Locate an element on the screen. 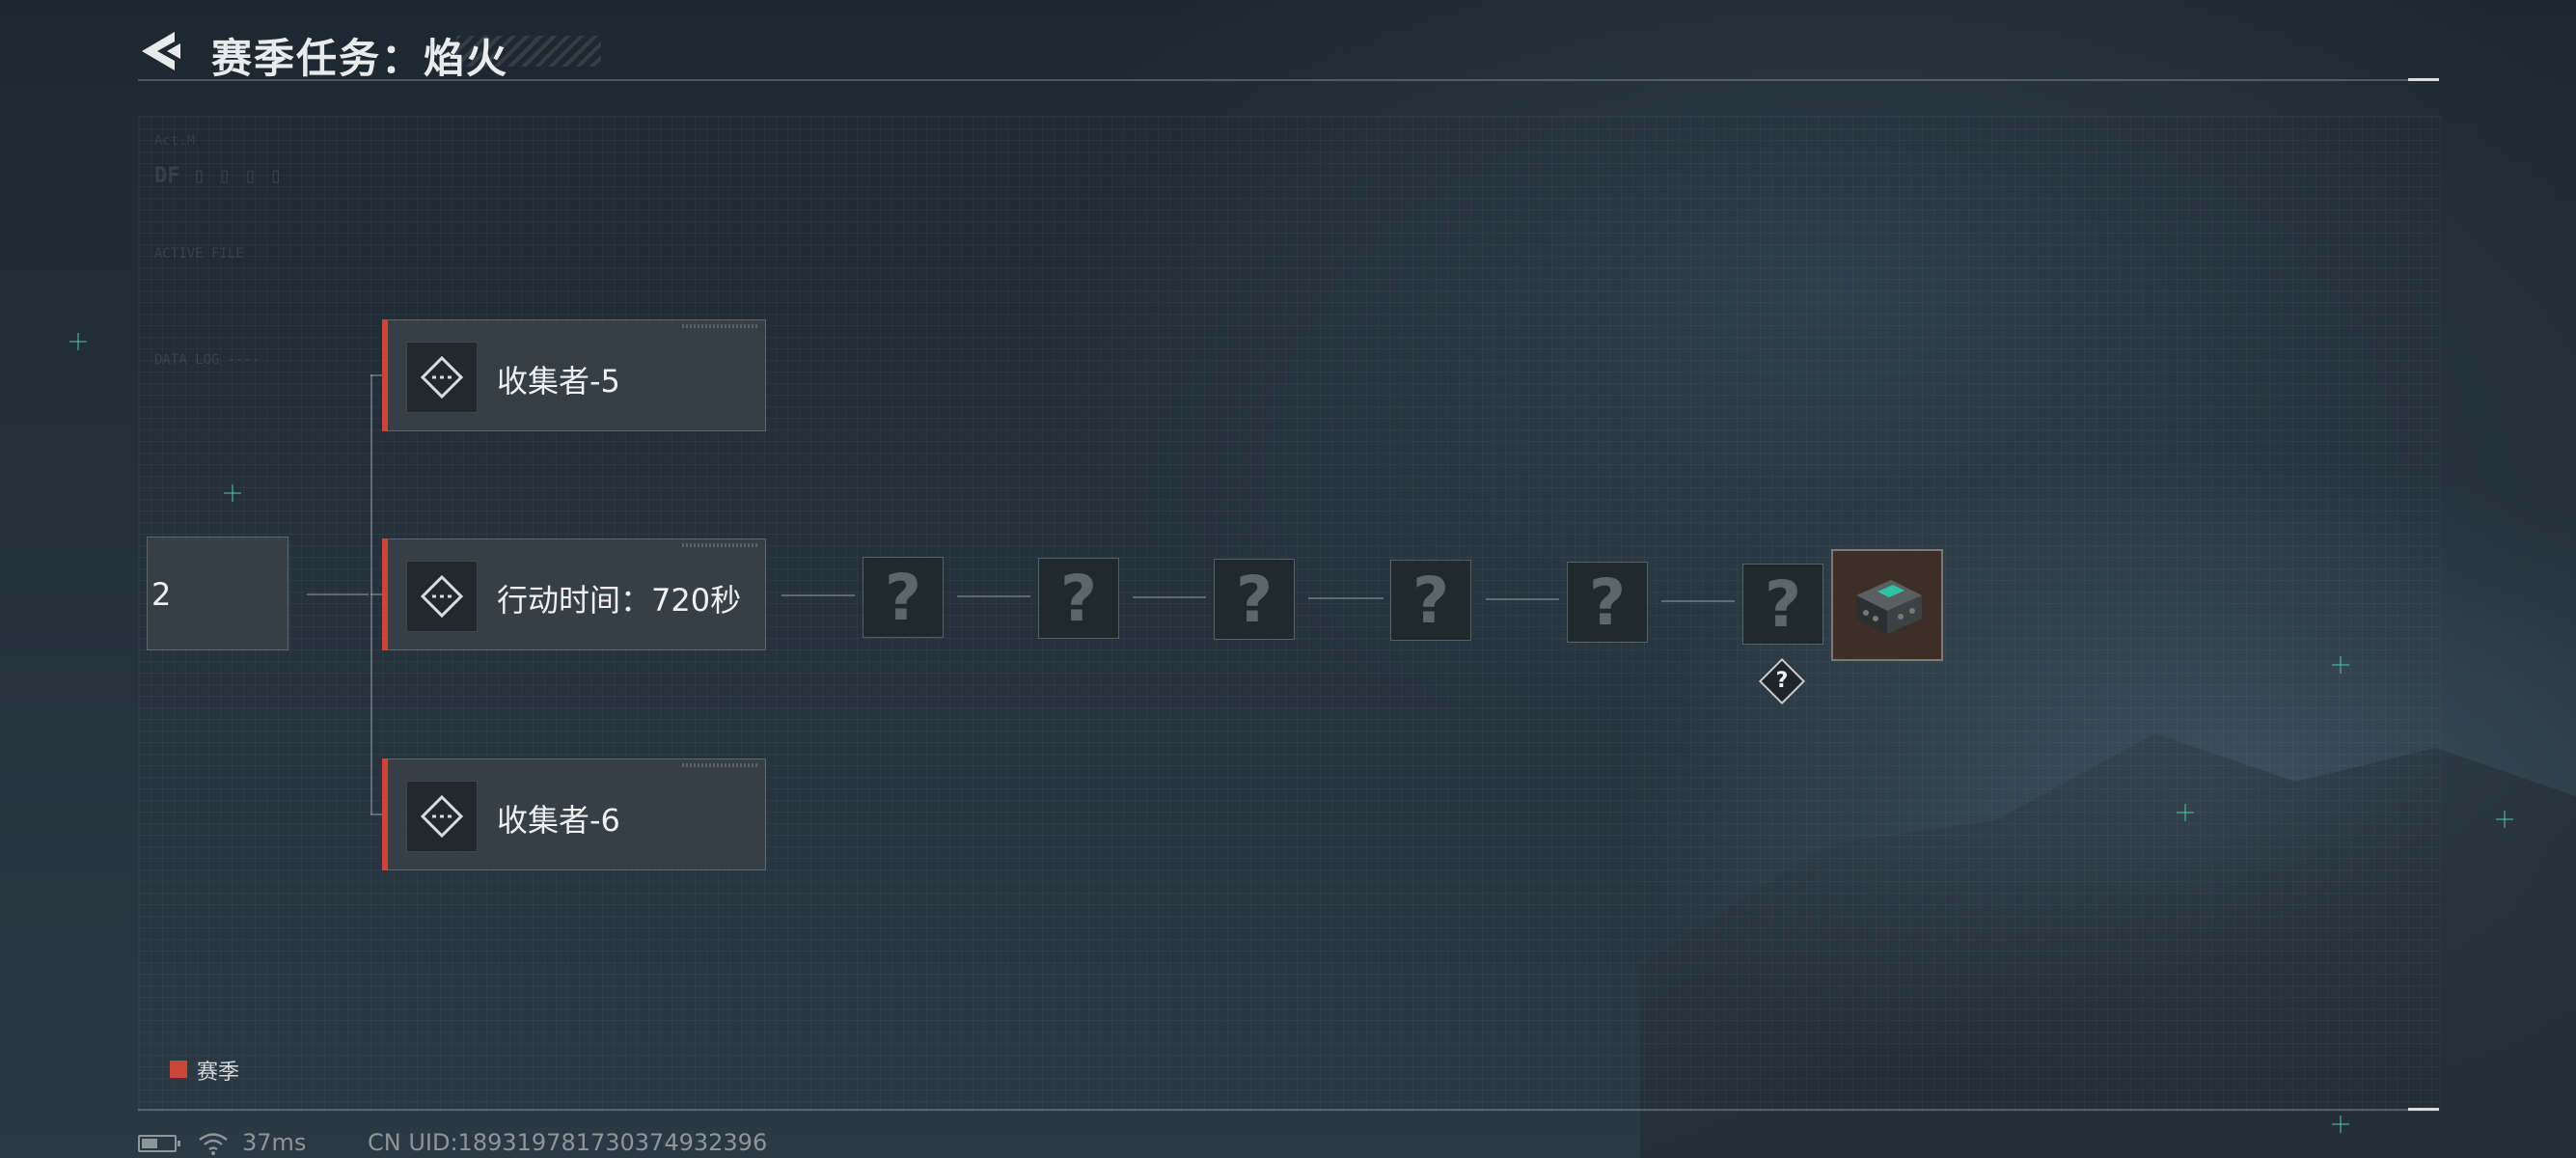  task-node-collector-6: 收集者-6 is located at coordinates (574, 814).